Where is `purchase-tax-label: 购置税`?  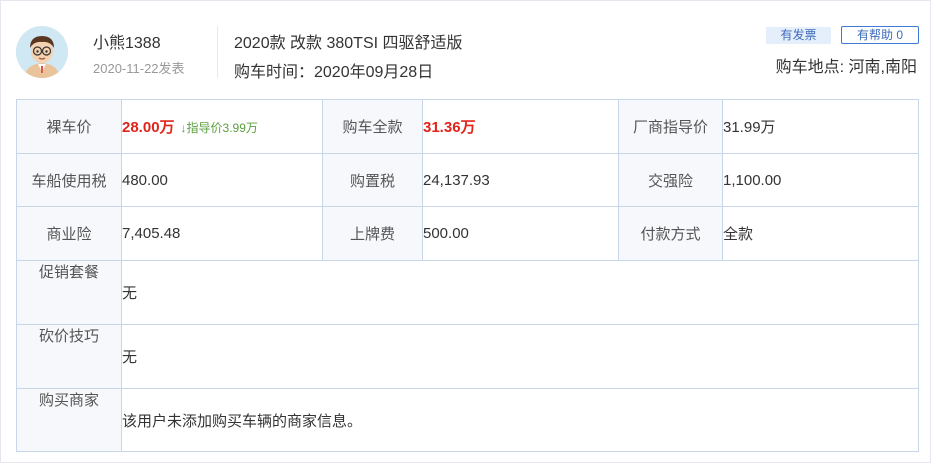
purchase-tax-label: 购置税 is located at coordinates (372, 180).